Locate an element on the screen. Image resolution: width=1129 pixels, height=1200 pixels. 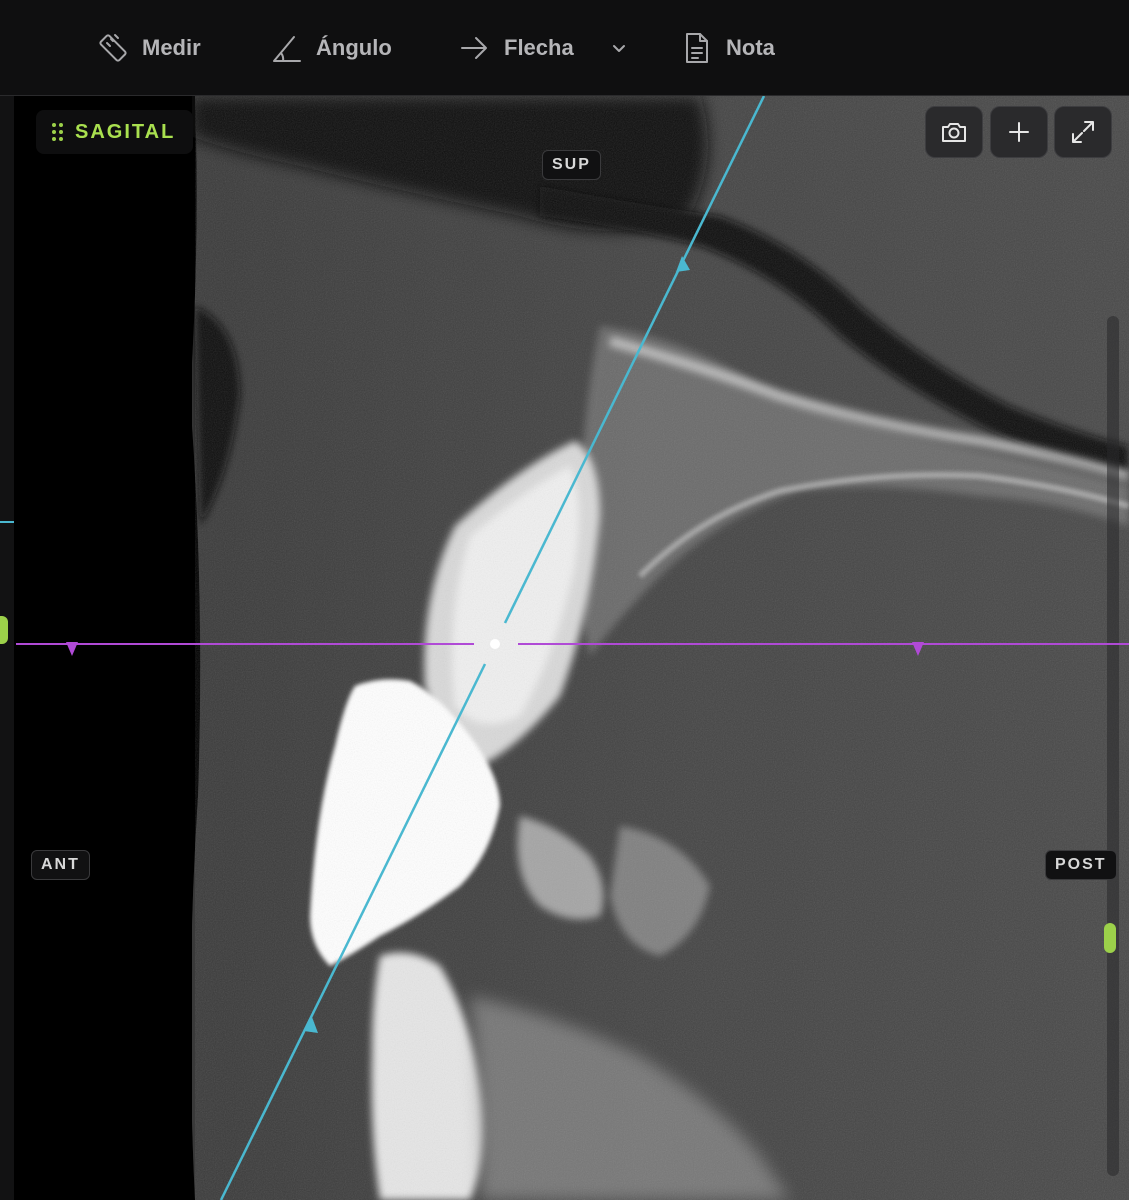
arrow-tool-button: Flecha is located at coordinates (516, 48).